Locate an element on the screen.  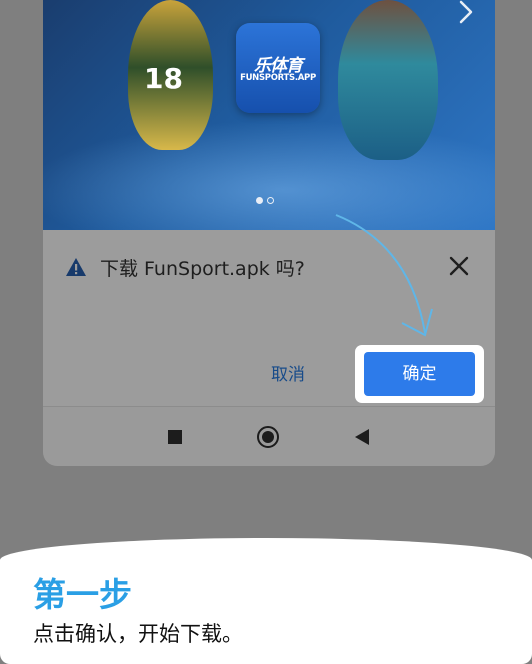
step-title: 第一步 is located at coordinates (82, 594).